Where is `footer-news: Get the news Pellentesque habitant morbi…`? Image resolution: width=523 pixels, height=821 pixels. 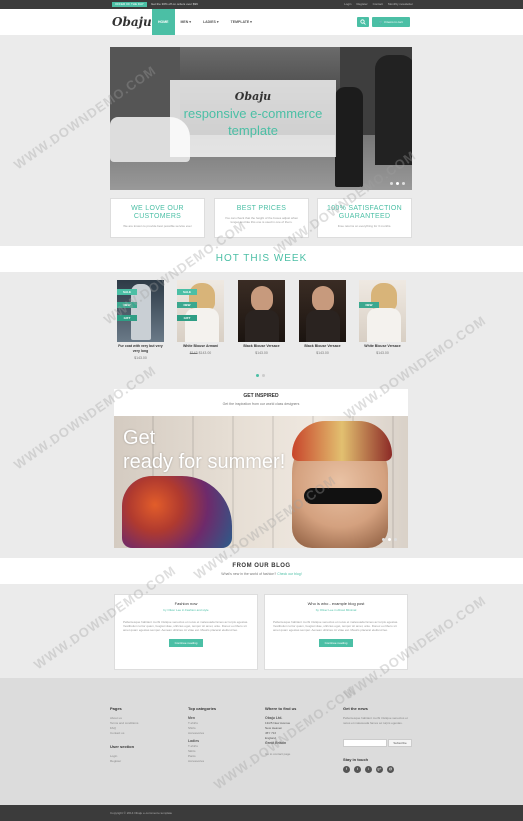 footer-news: Get the news Pellentesque habitant morbi… is located at coordinates (378, 716).